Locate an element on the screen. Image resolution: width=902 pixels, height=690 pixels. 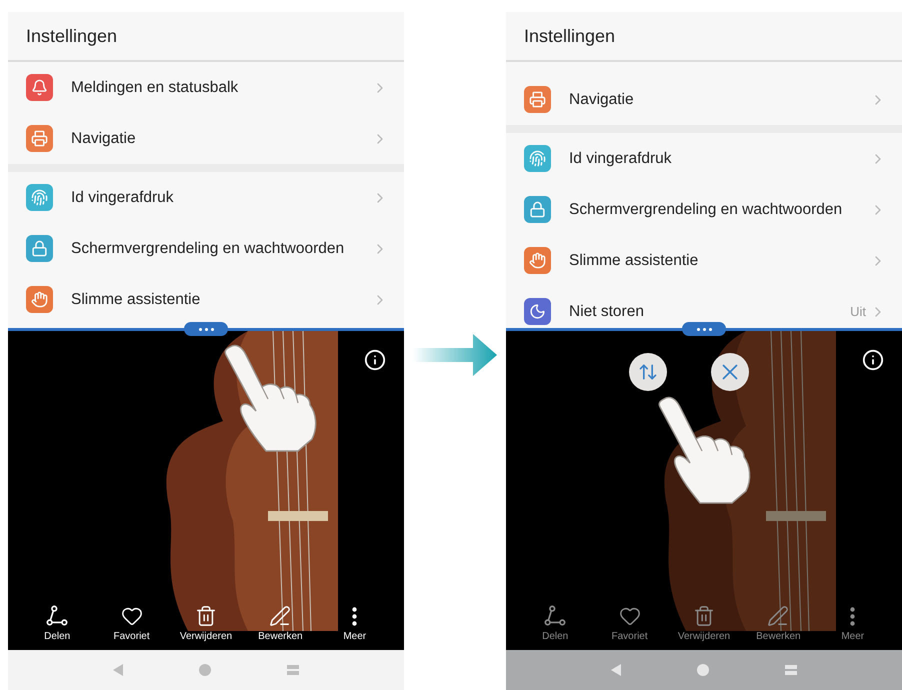
swap-icon is located at coordinates (648, 372).